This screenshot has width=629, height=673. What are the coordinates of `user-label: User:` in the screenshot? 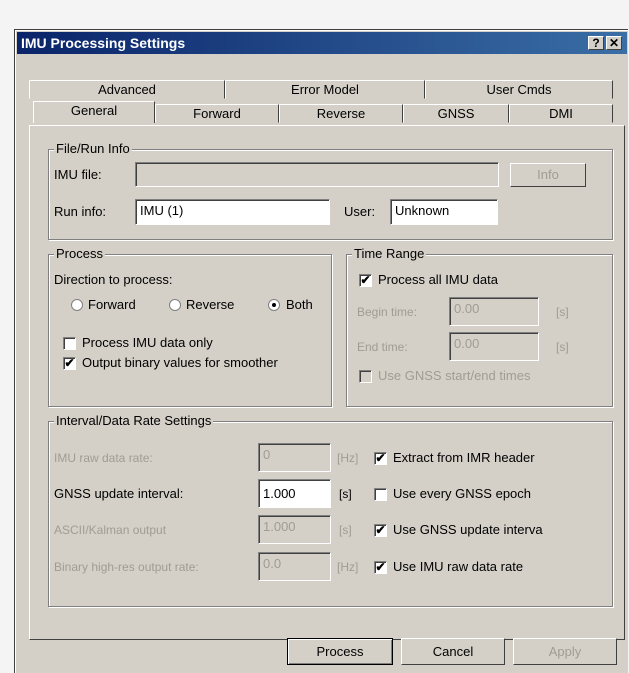 It's located at (360, 211).